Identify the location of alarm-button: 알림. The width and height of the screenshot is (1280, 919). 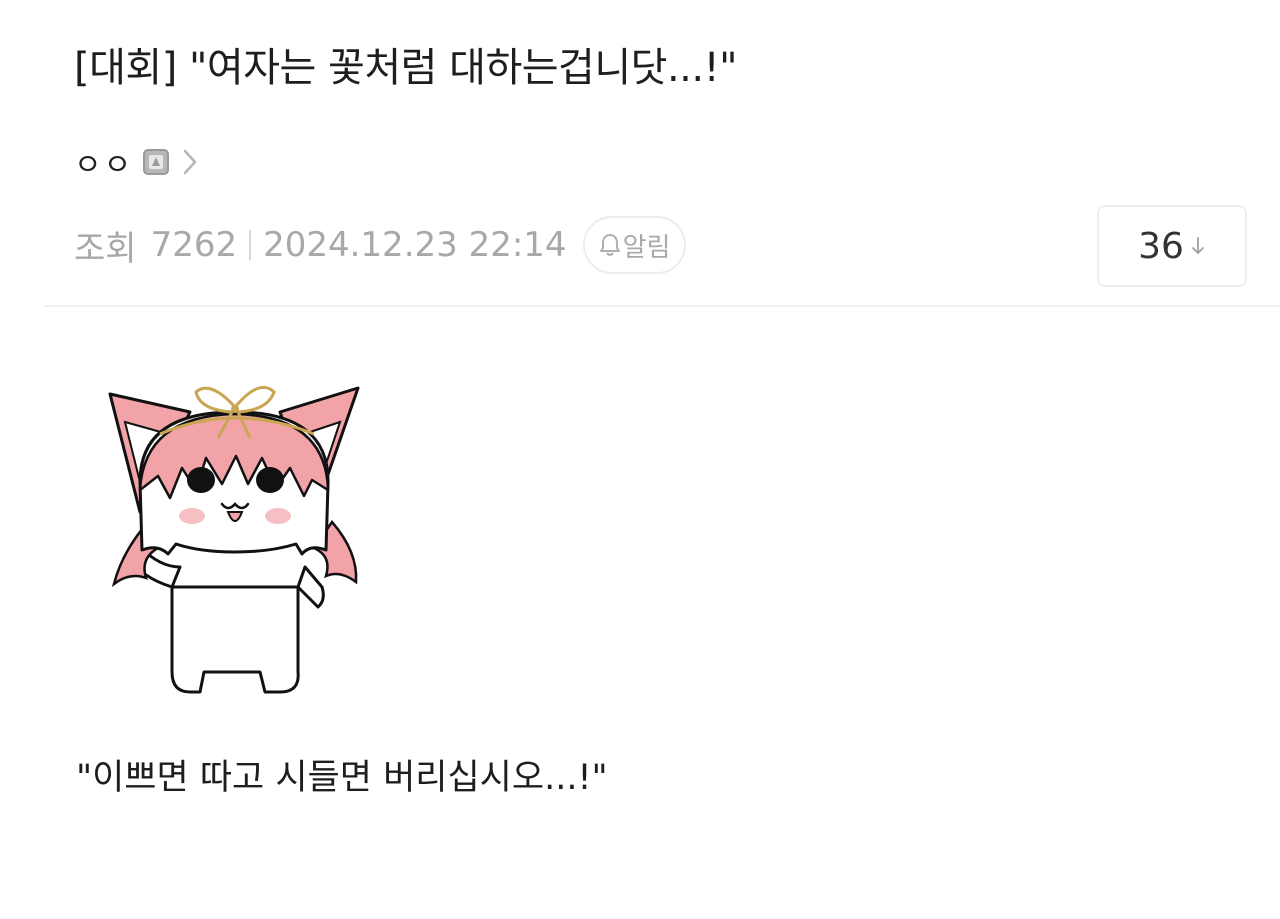
(634, 245).